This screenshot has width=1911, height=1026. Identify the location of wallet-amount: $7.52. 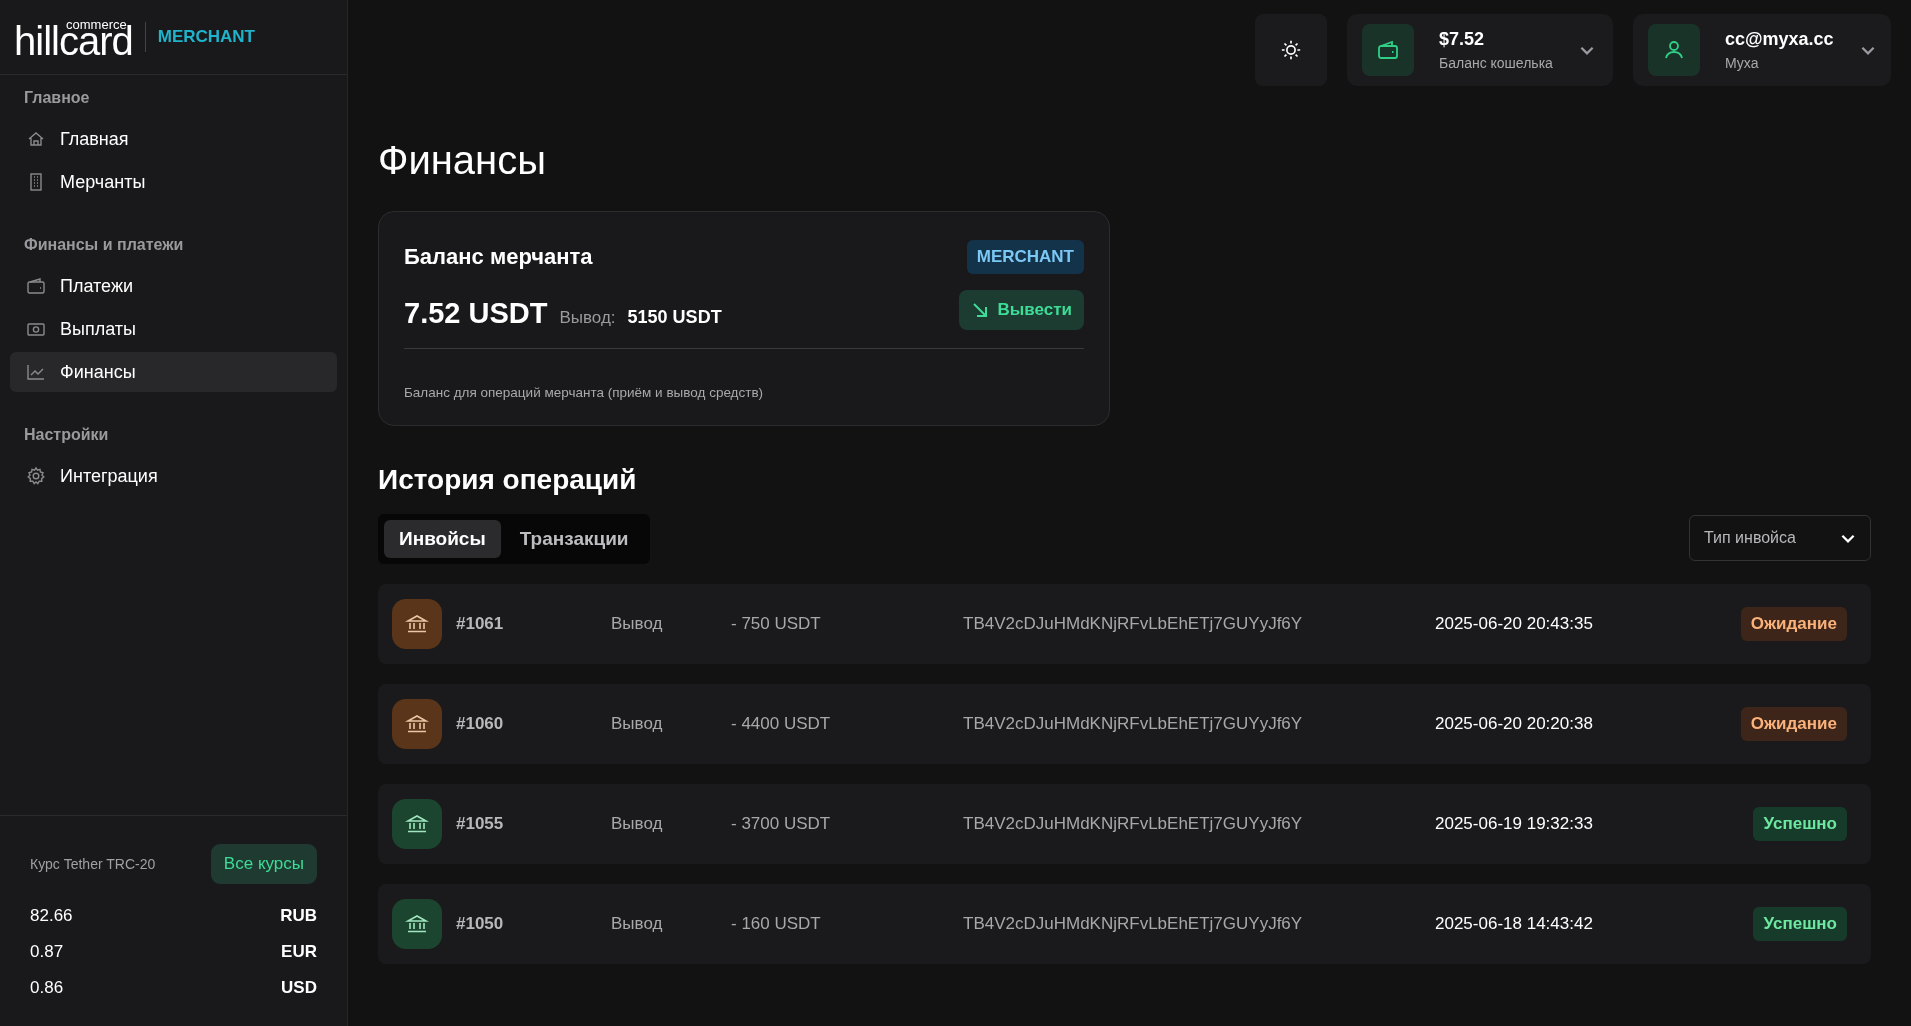
(1462, 39).